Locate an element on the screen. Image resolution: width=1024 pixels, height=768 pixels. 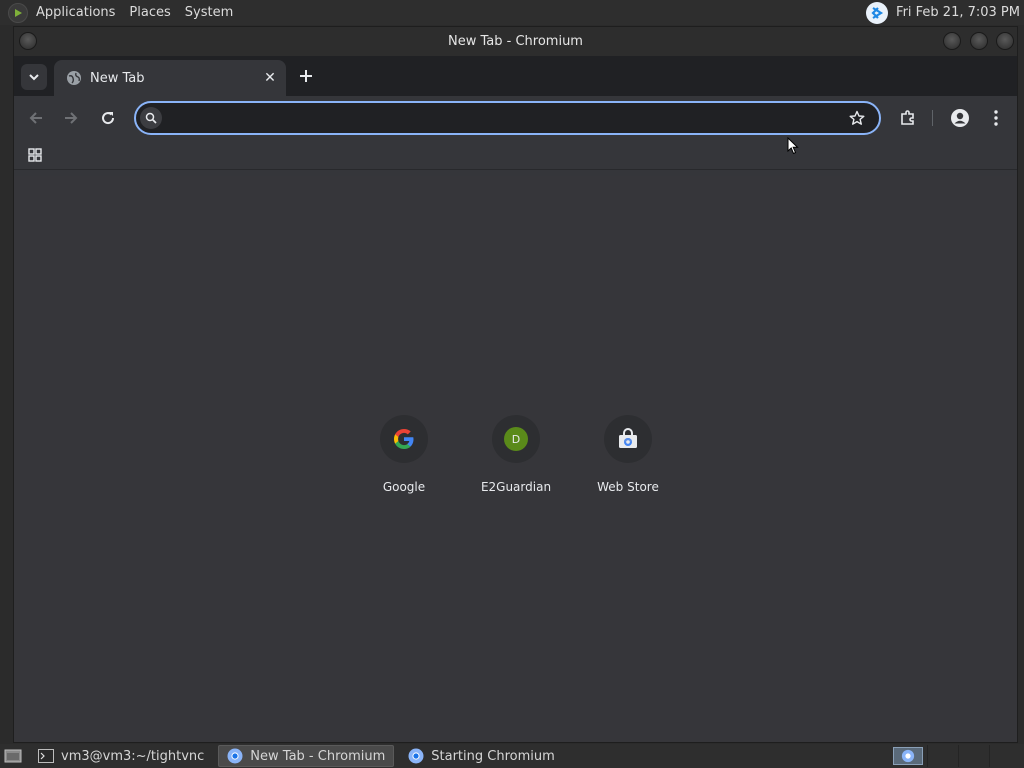
reload-button is located at coordinates (108, 118).